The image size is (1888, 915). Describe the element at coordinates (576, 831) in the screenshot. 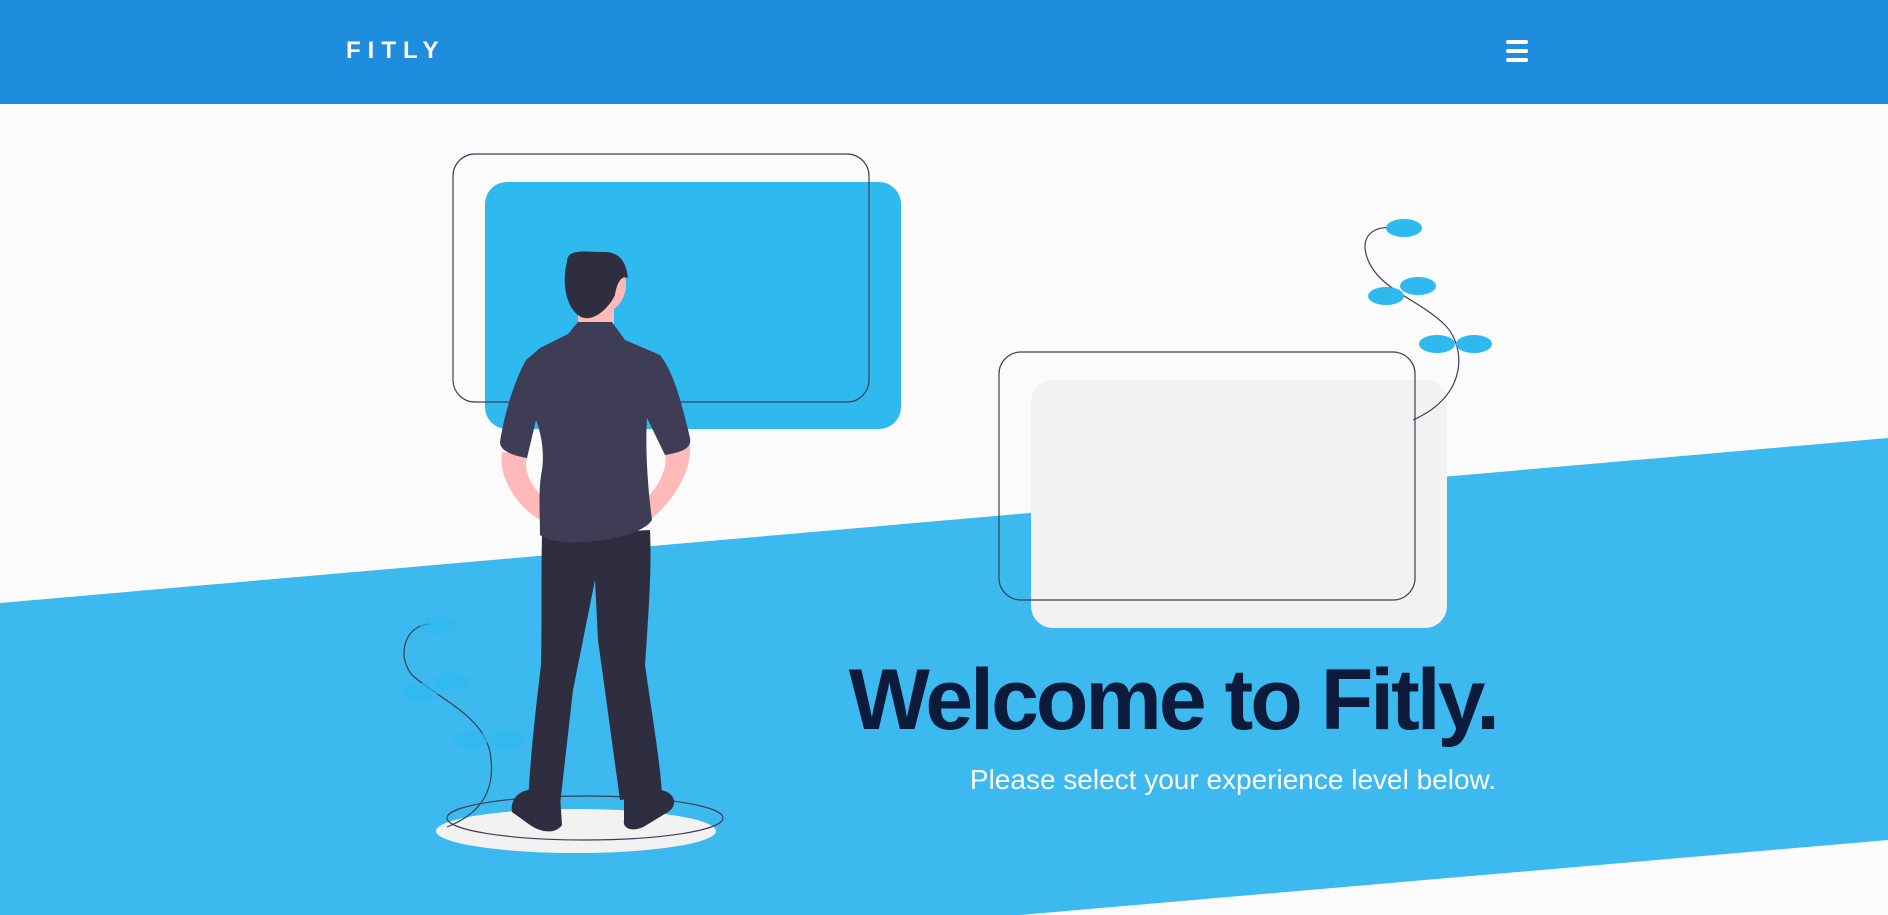

I see `floor-shadow` at that location.